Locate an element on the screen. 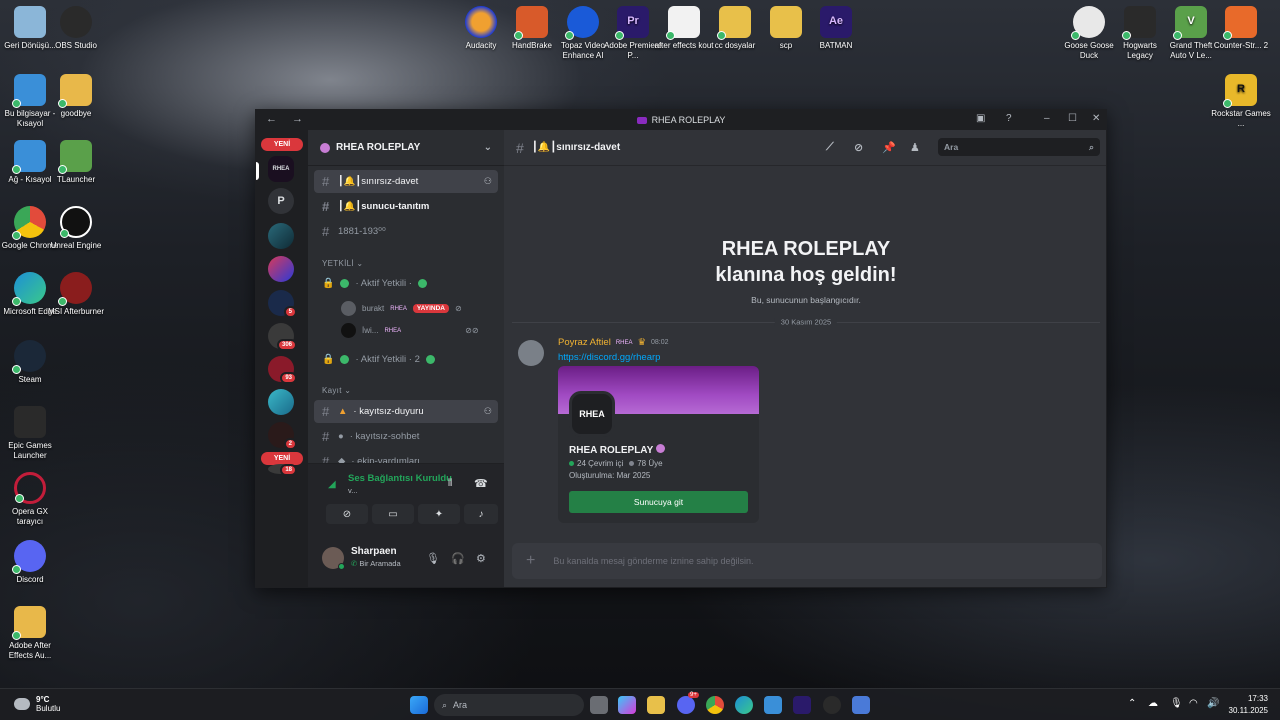 The height and width of the screenshot is (720, 1280). windows-start-icon is located at coordinates (419, 705).